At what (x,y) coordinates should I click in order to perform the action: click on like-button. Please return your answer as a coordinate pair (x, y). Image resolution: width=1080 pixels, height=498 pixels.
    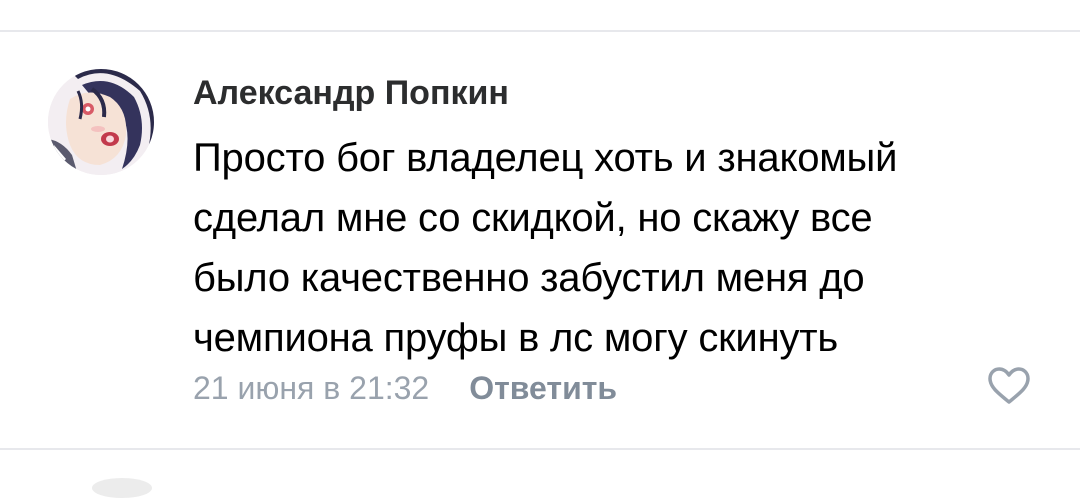
    Looking at the image, I should click on (1009, 386).